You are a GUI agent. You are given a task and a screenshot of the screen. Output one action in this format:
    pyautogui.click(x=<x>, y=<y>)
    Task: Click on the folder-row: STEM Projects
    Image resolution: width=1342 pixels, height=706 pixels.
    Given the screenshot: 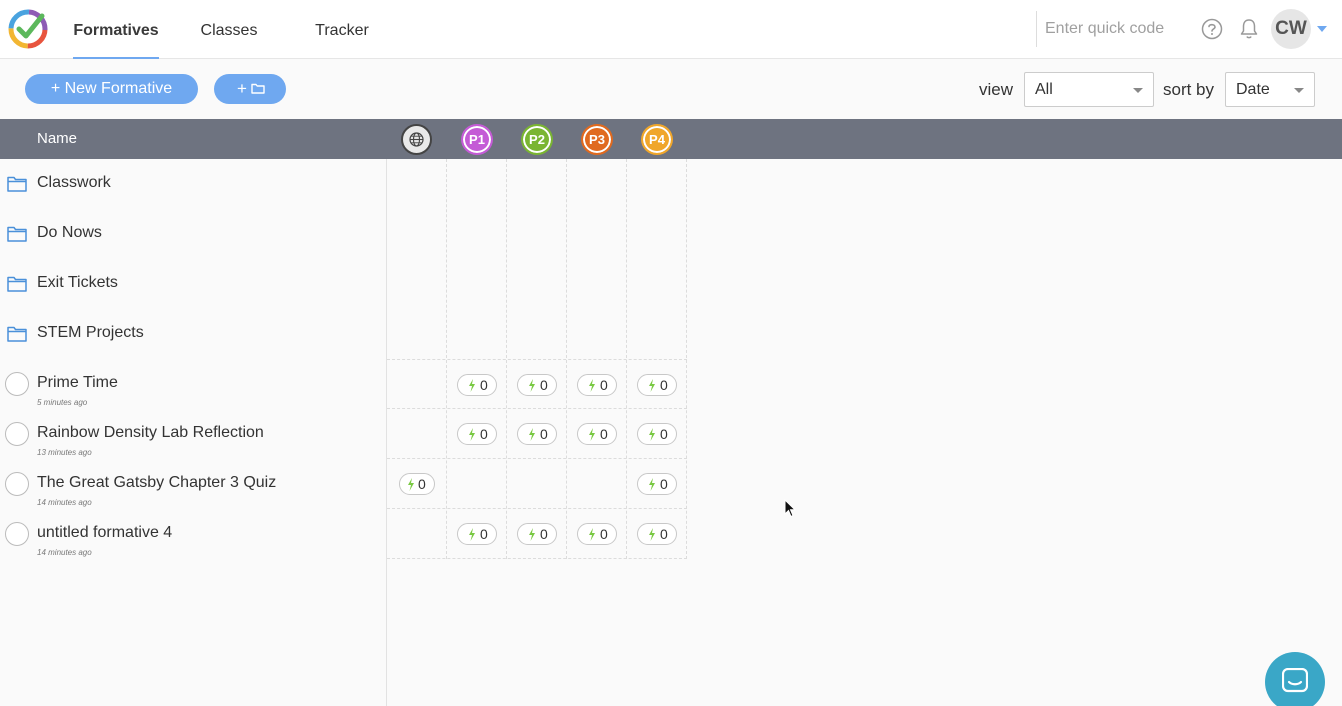 What is the action you would take?
    pyautogui.click(x=193, y=334)
    